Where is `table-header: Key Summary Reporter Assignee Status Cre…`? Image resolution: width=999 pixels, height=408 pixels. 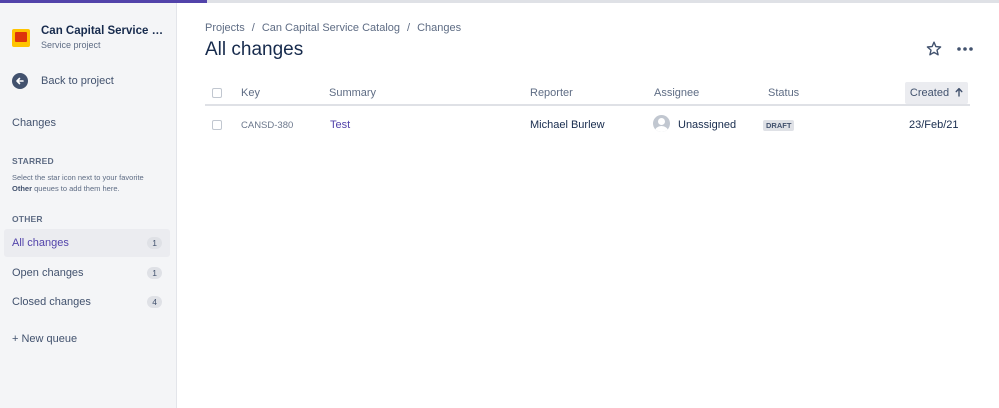 table-header: Key Summary Reporter Assignee Status Cre… is located at coordinates (587, 94).